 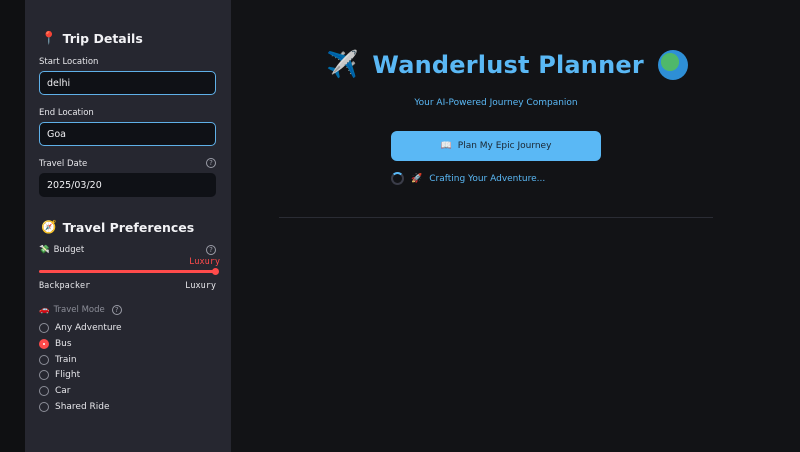 What do you see at coordinates (116, 310) in the screenshot?
I see `travel-mode-help-icon: ?` at bounding box center [116, 310].